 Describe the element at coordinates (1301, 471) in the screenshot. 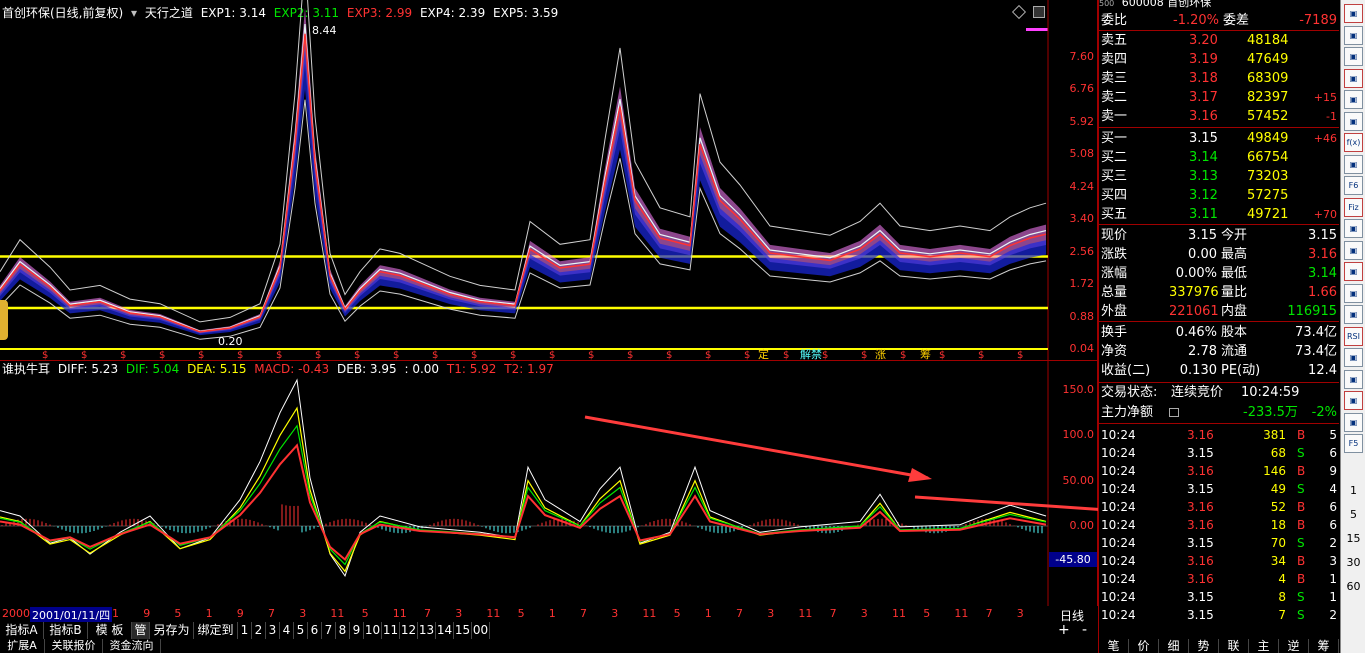

I see `tick-side: B` at that location.